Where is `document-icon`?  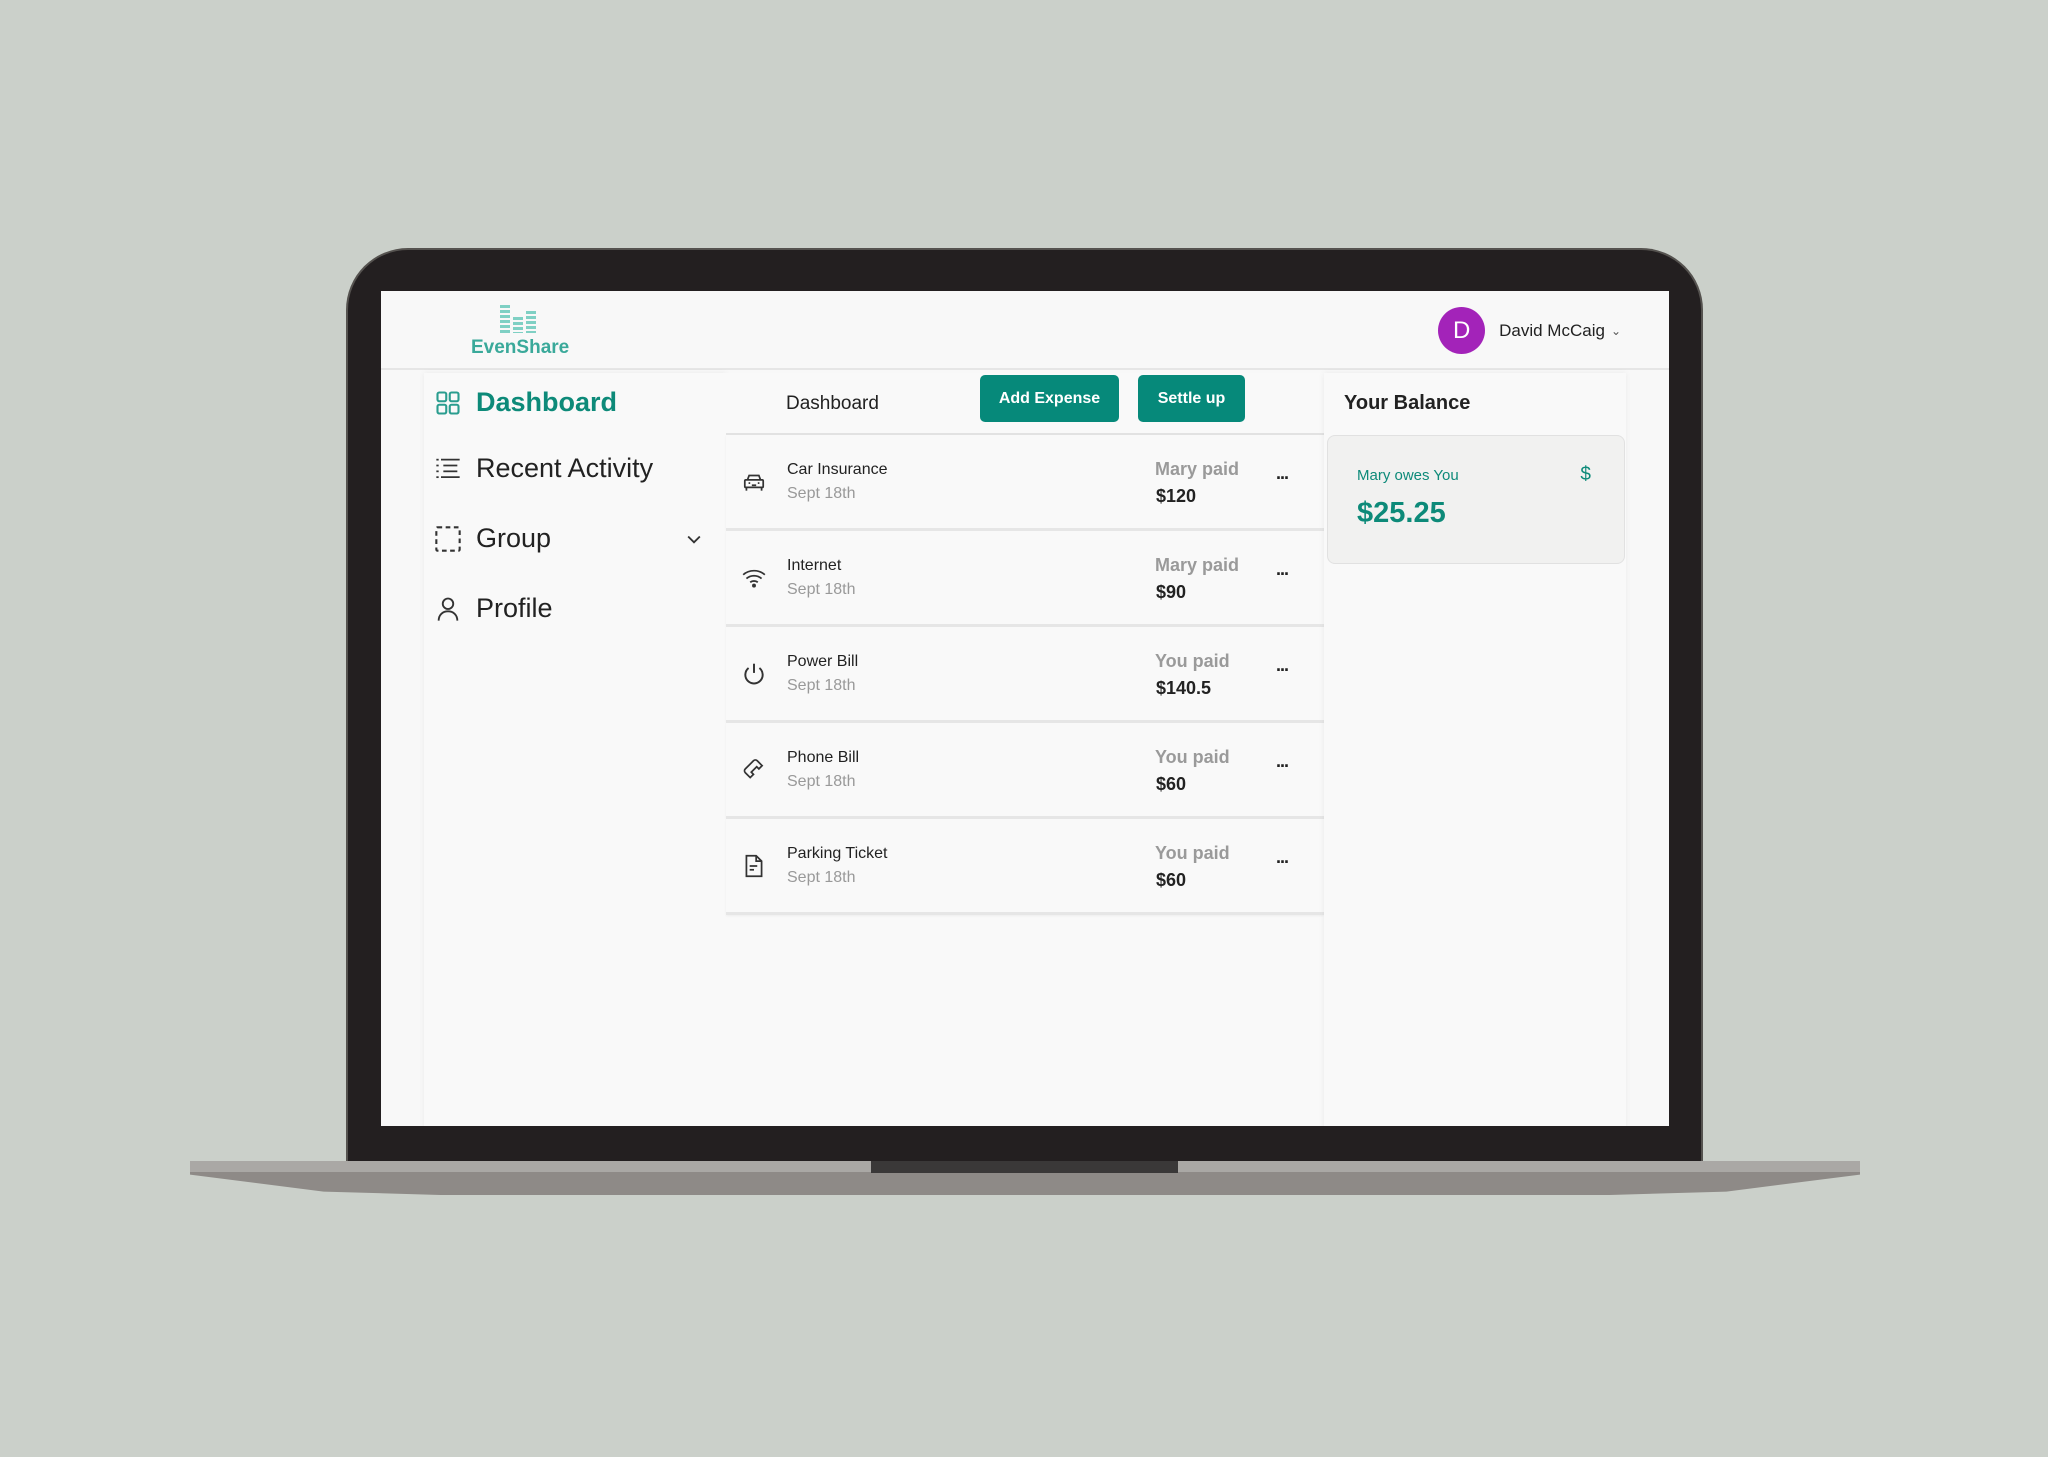
document-icon is located at coordinates (754, 866).